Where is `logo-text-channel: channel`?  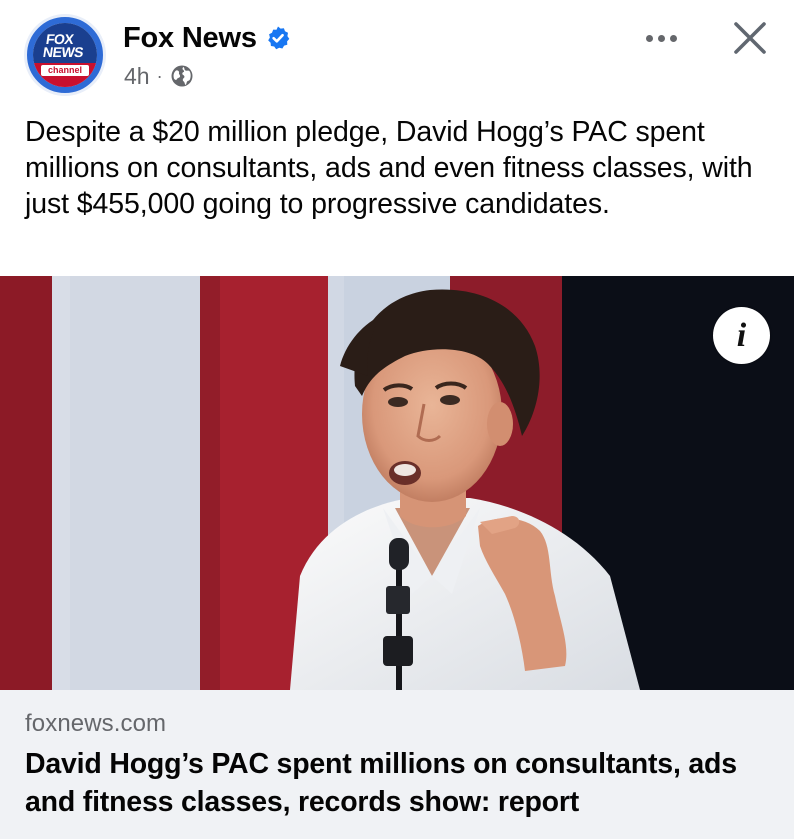 logo-text-channel: channel is located at coordinates (65, 70).